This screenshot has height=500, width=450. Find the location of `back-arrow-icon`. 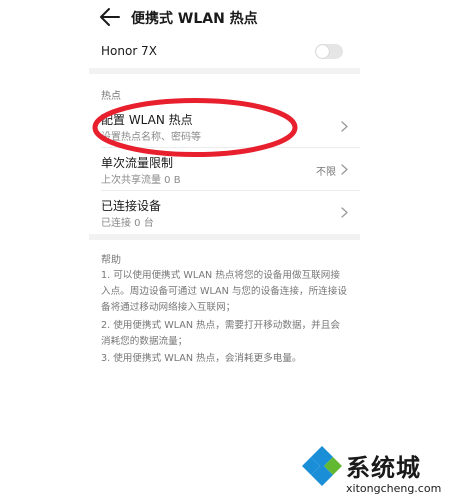

back-arrow-icon is located at coordinates (110, 17).